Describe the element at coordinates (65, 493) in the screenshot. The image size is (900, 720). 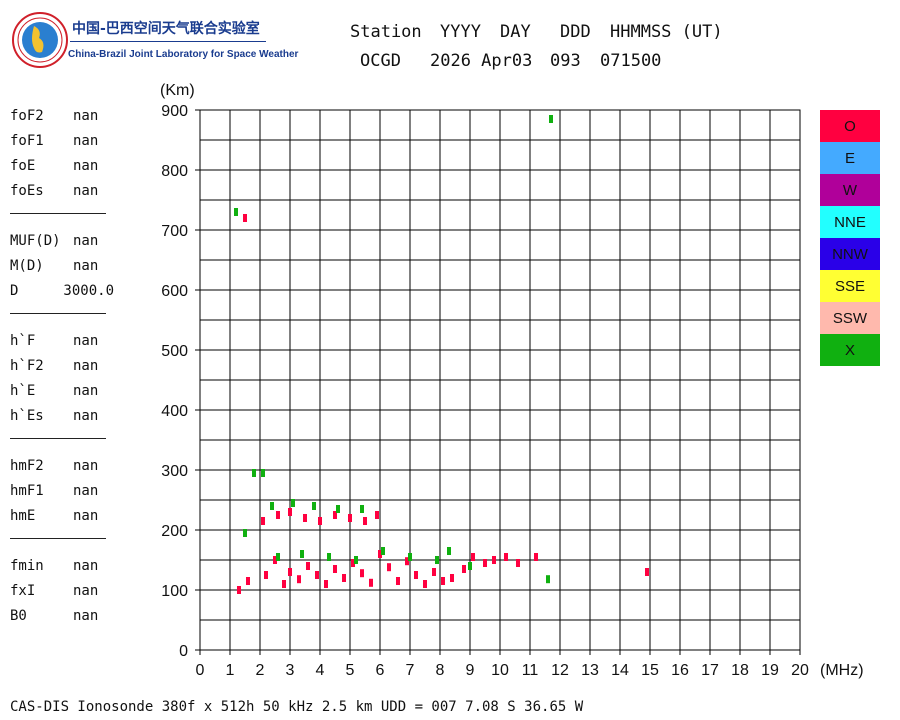
I see `parameter-row: hmF1 nan` at that location.